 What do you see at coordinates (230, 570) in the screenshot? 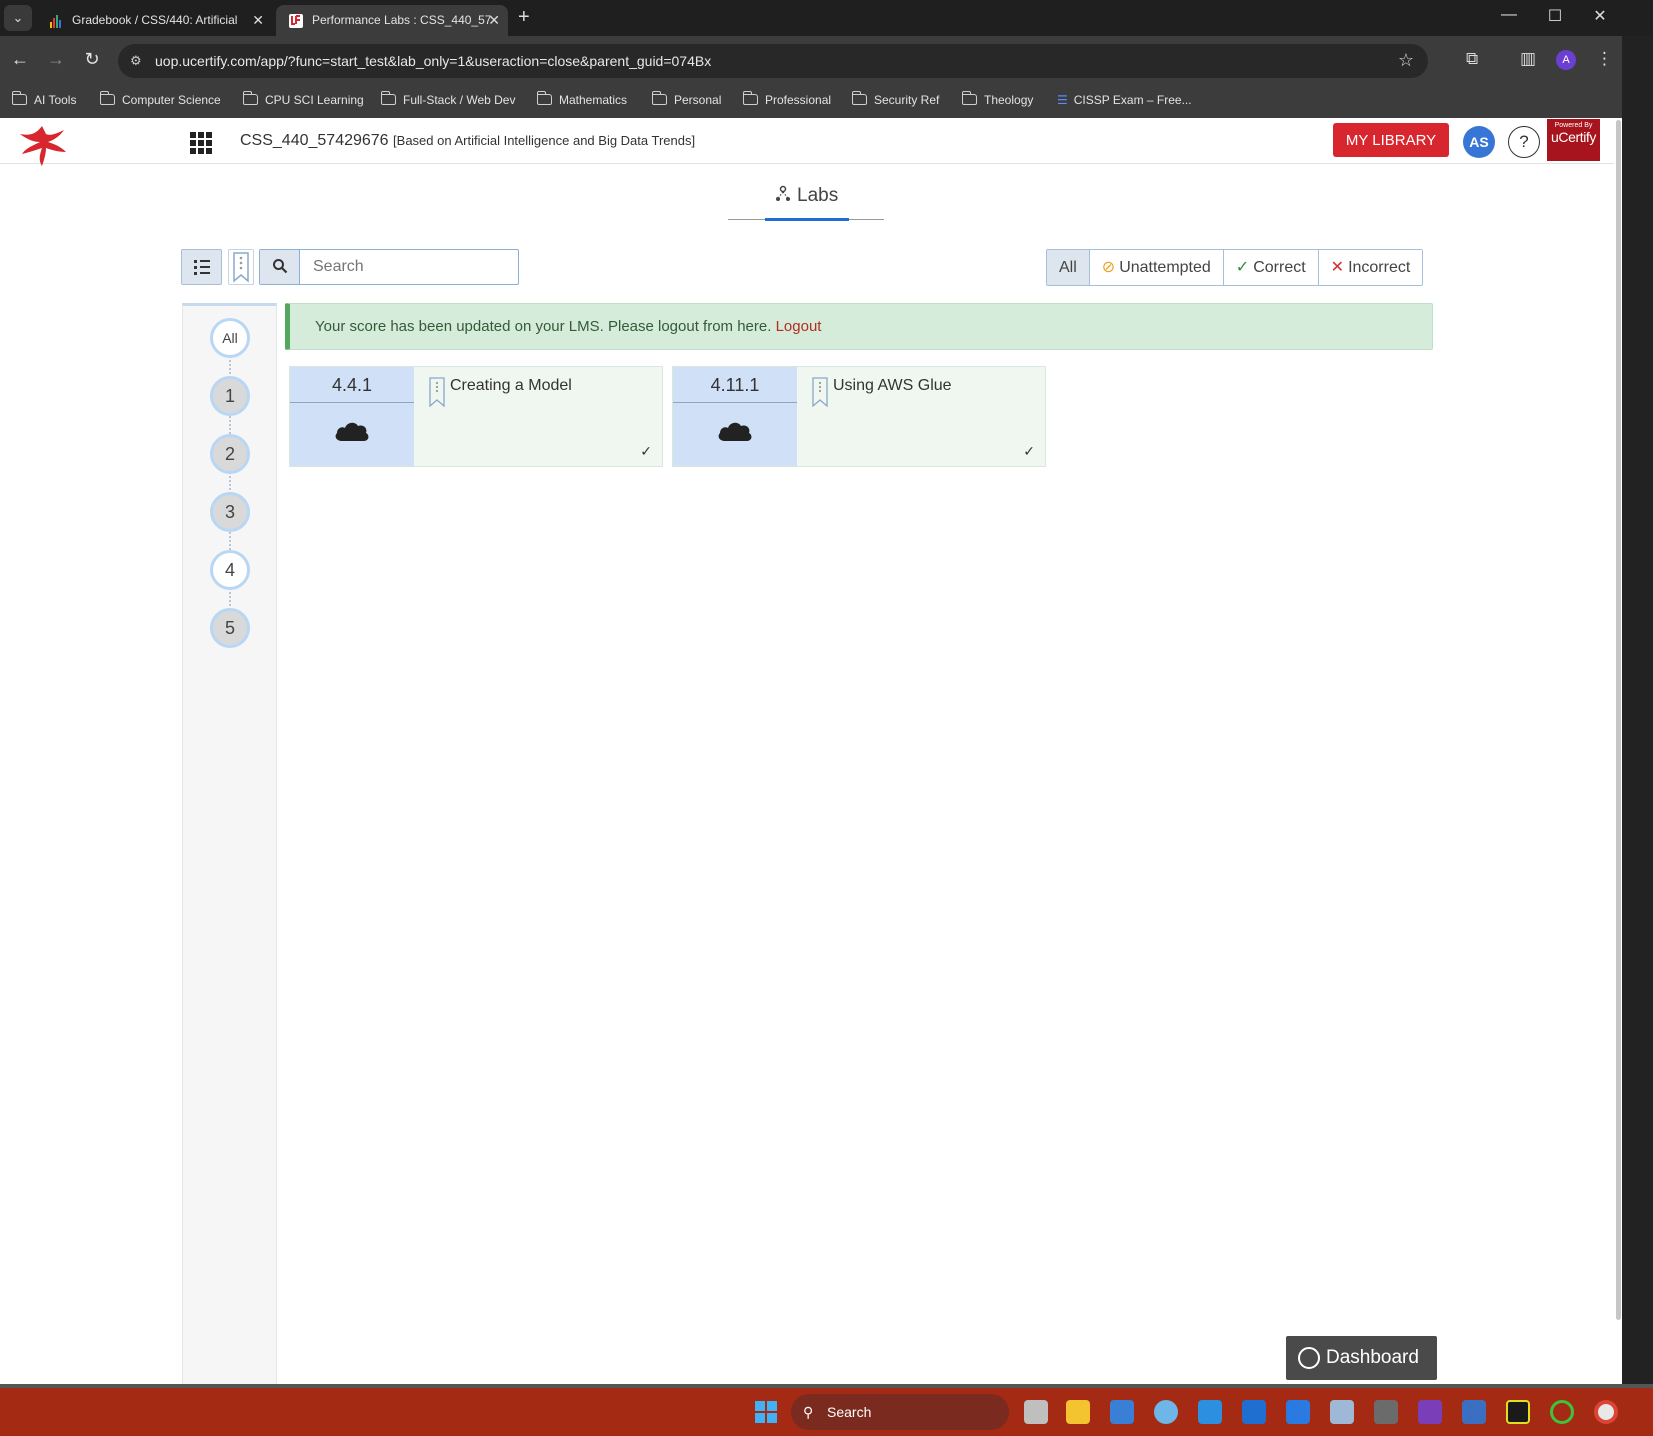
I see `chapter-4: 4` at bounding box center [230, 570].